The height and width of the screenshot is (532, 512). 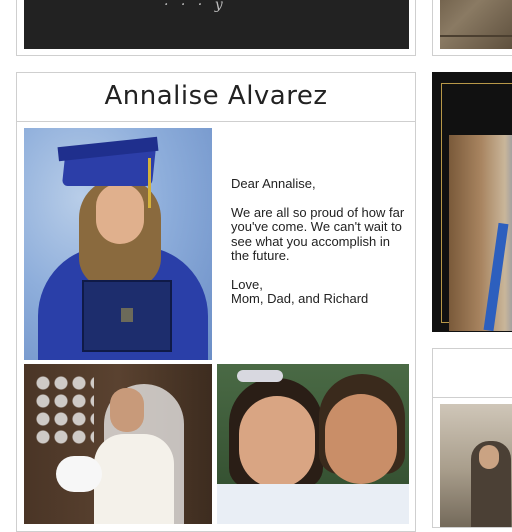 What do you see at coordinates (118, 444) in the screenshot?
I see `communion-photo` at bounding box center [118, 444].